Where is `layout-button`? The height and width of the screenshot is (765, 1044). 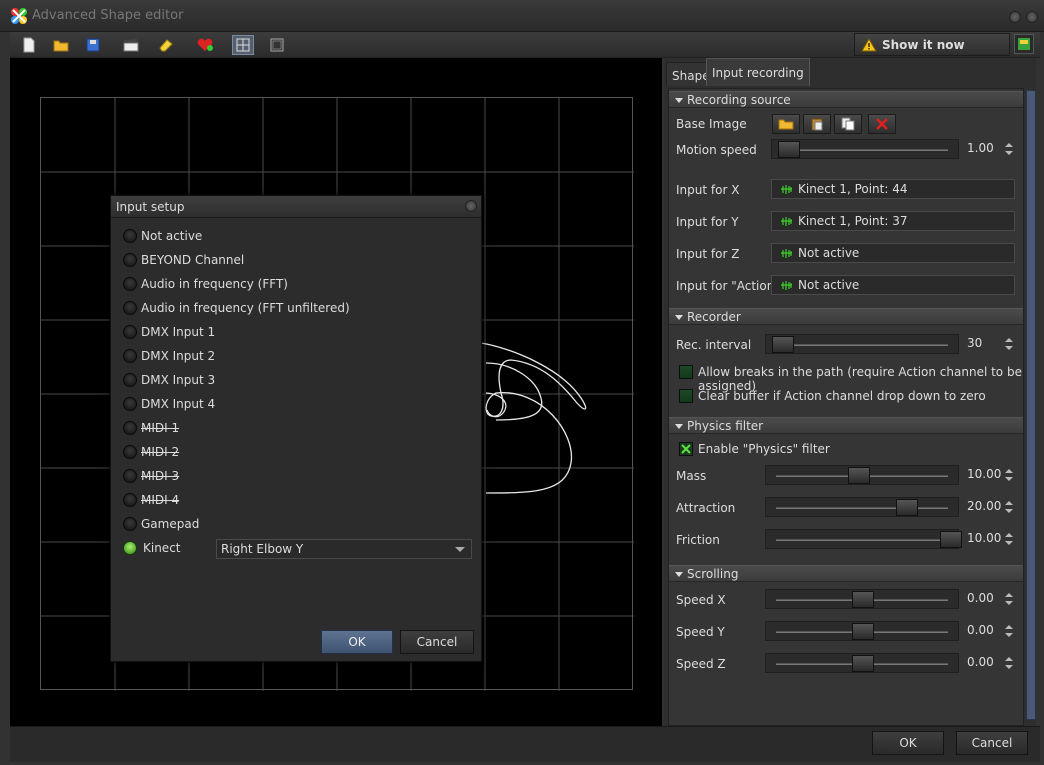
layout-button is located at coordinates (1024, 44).